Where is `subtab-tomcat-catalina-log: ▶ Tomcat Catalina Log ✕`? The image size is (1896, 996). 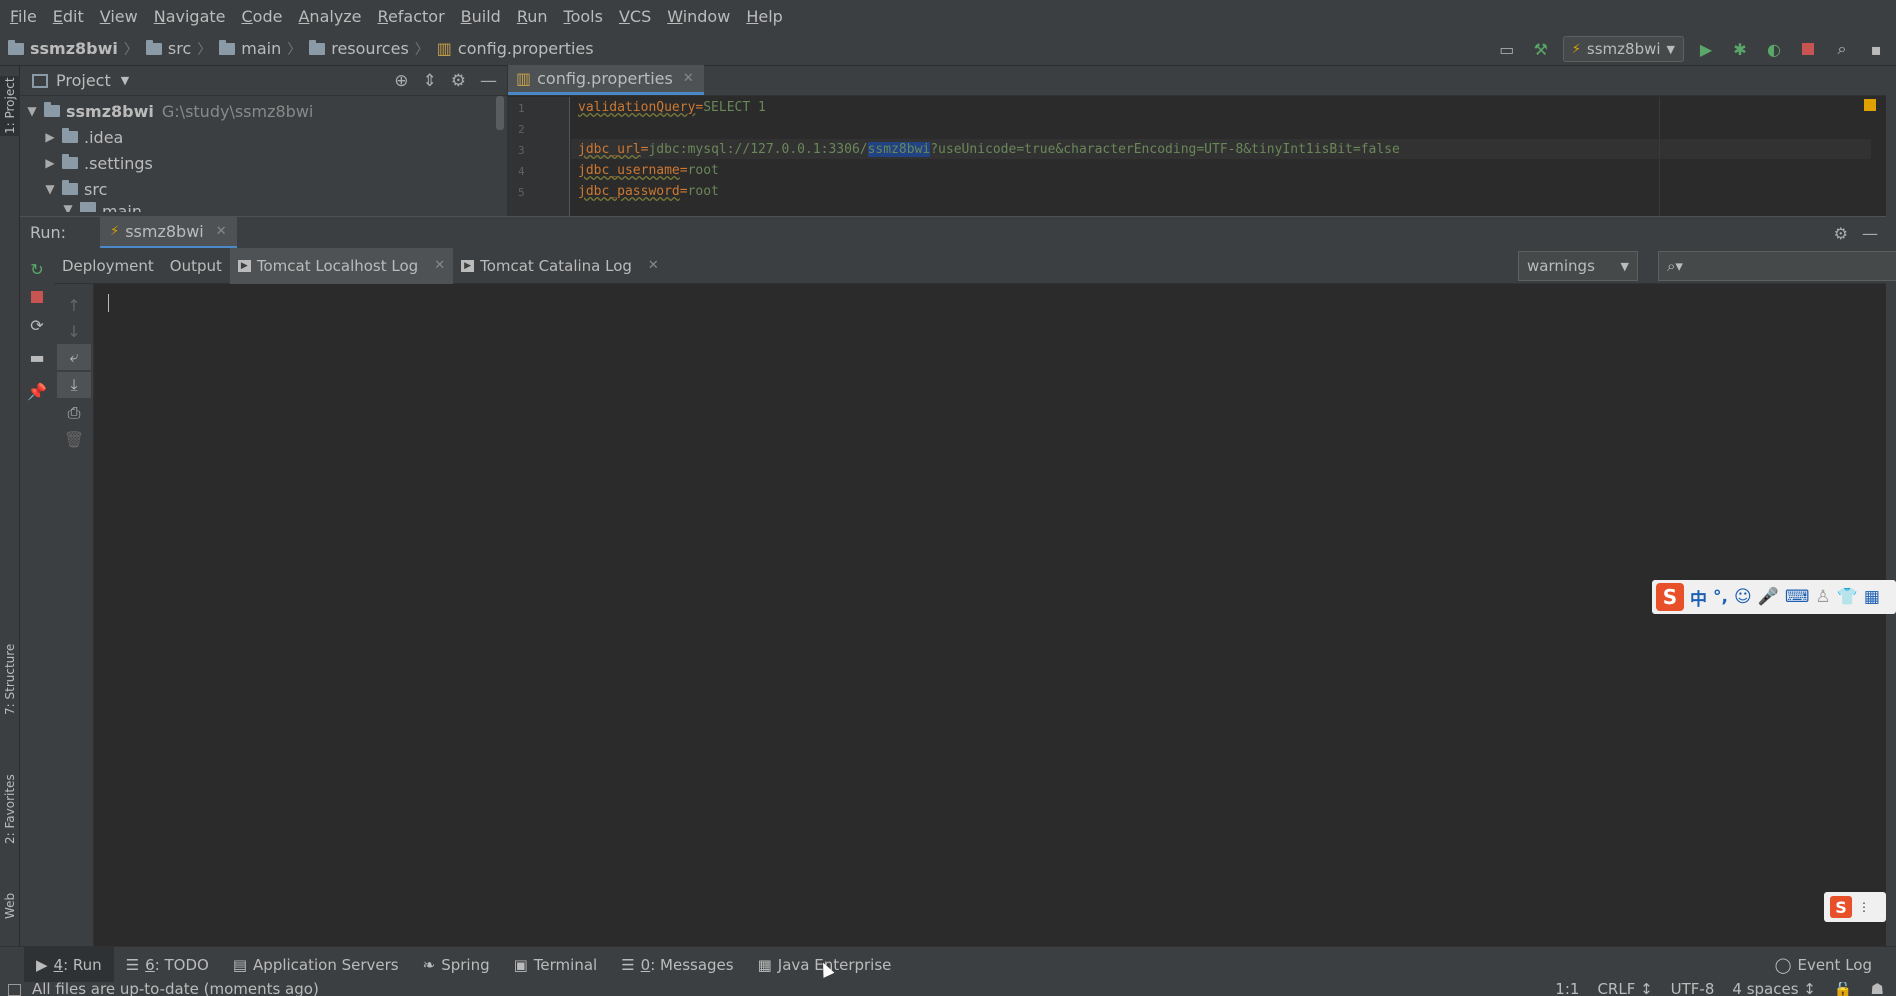
subtab-tomcat-catalina-log: ▶ Tomcat Catalina Log ✕ is located at coordinates (560, 266).